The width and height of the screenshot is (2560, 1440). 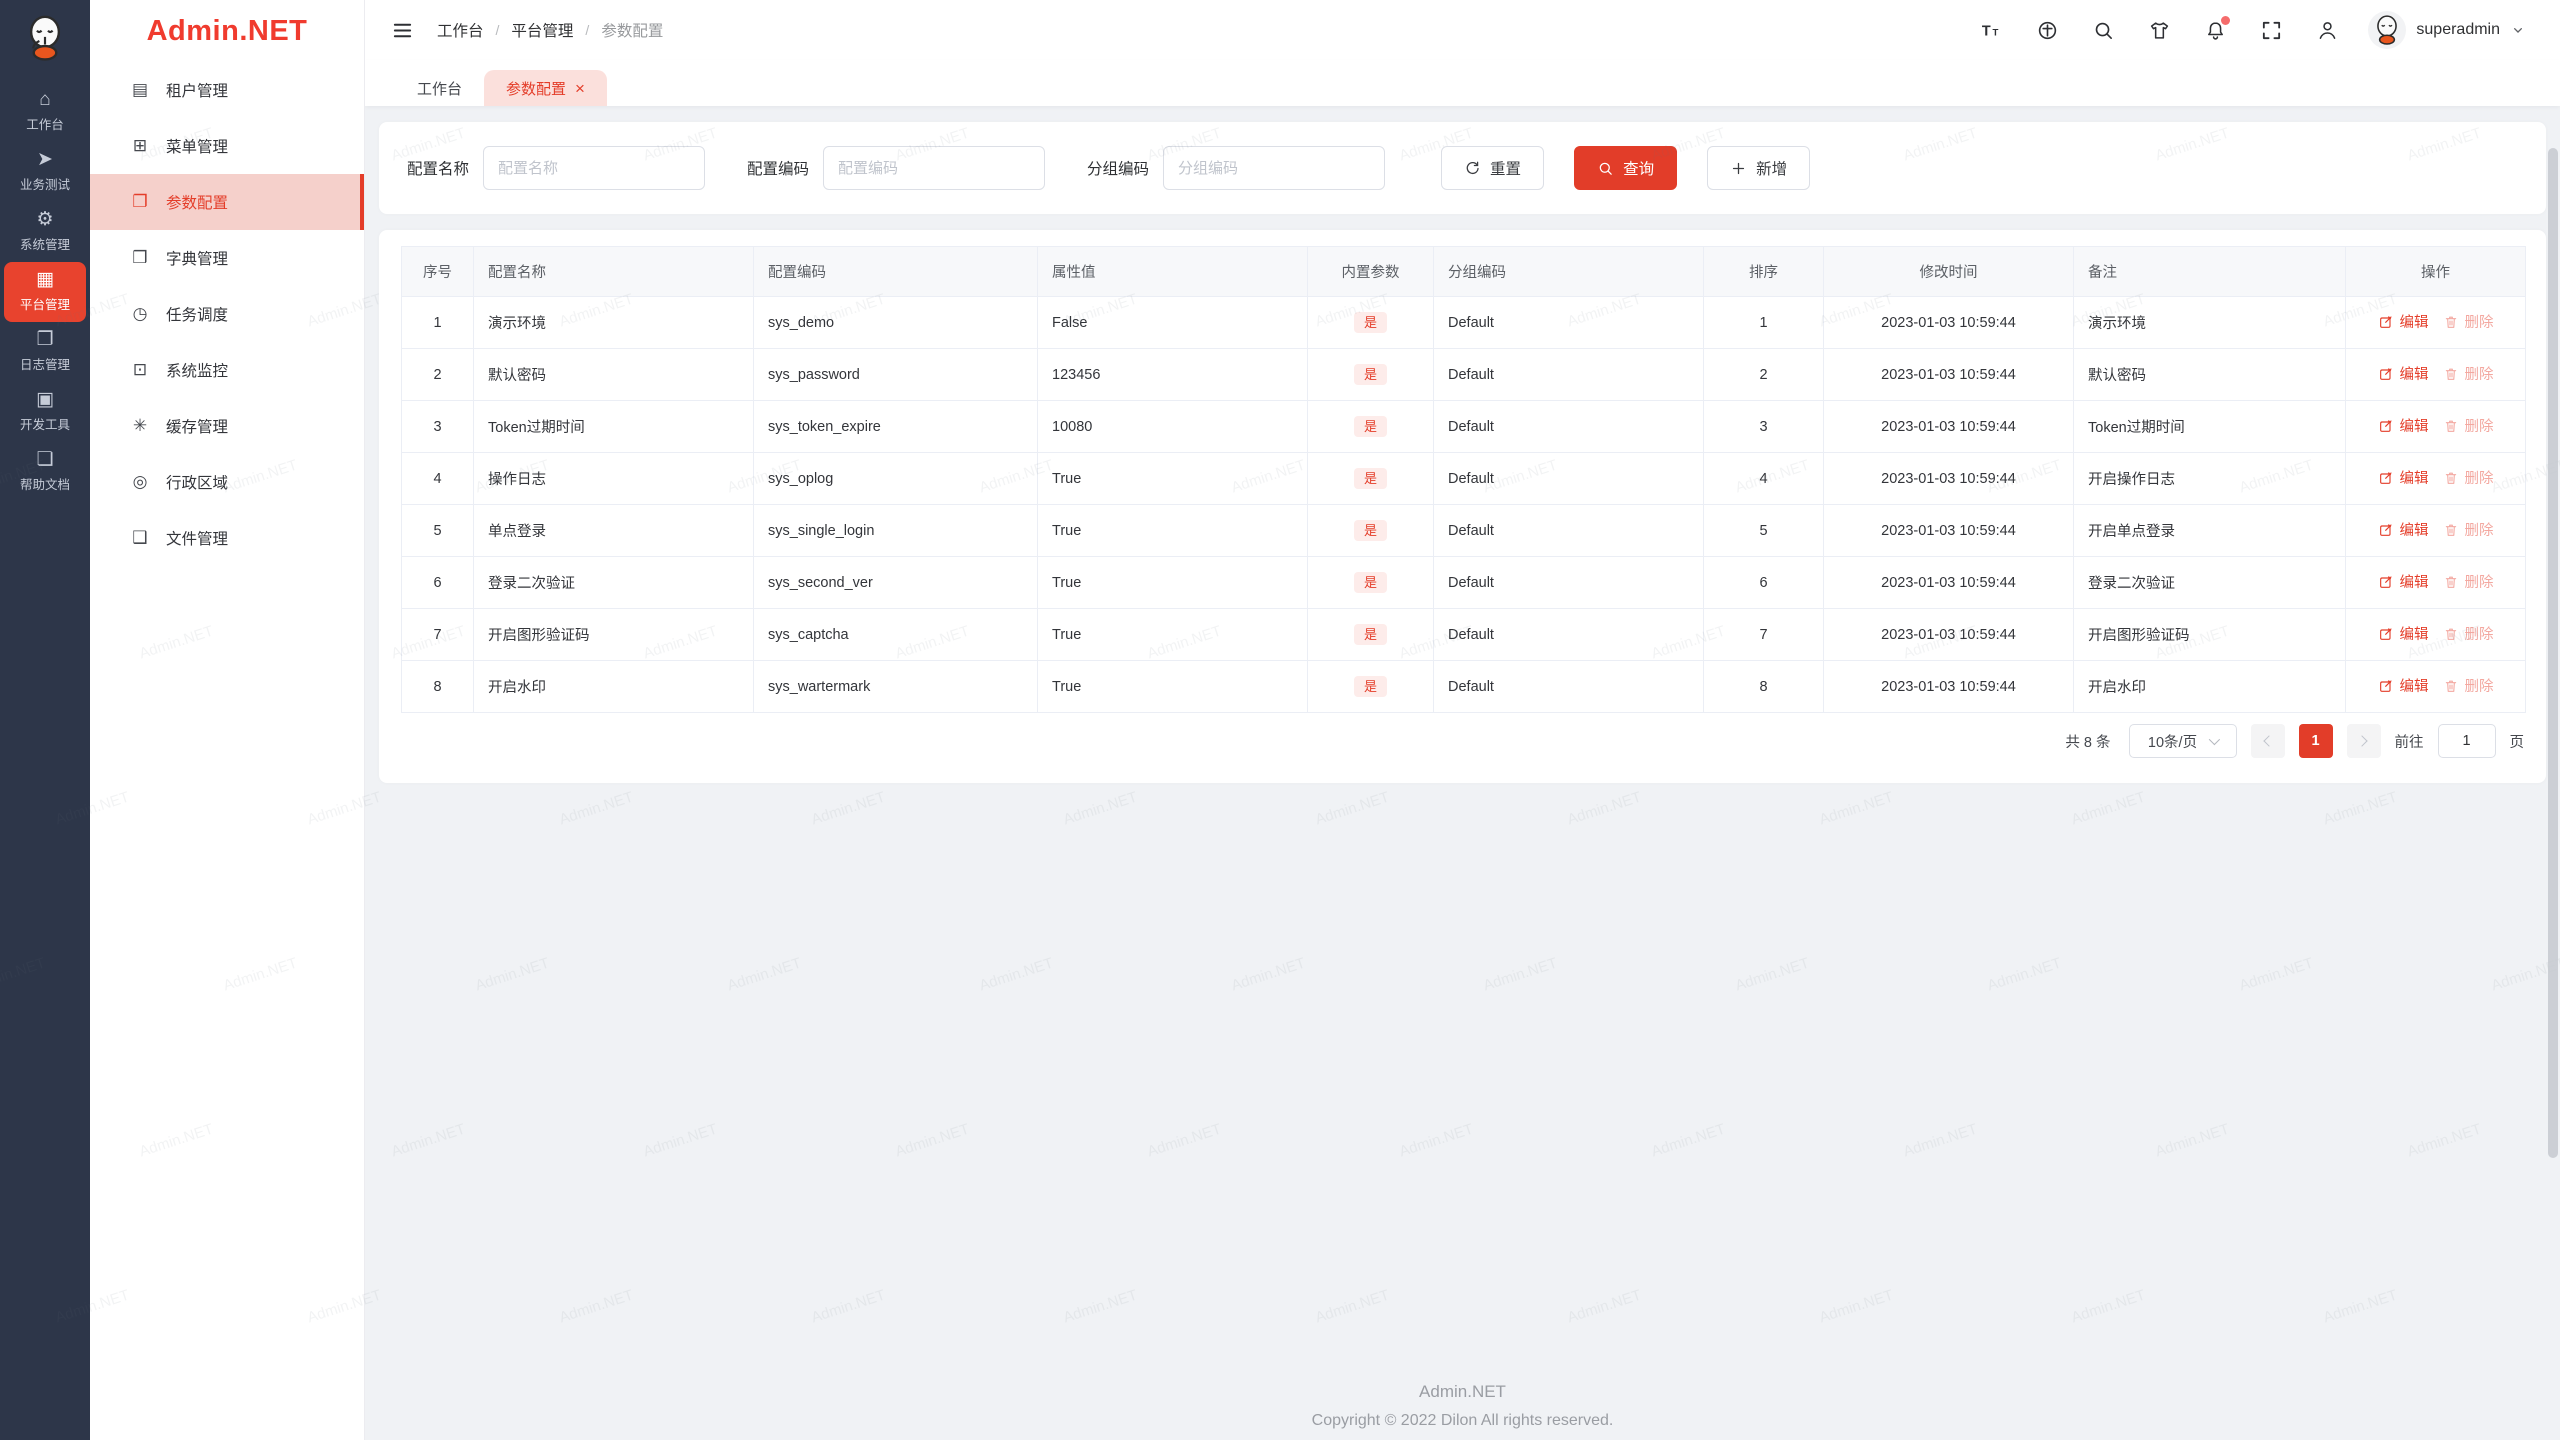 I want to click on filter-panel: 配置名称 配置编码 分组编码 重置 查询 新增, so click(x=1462, y=168).